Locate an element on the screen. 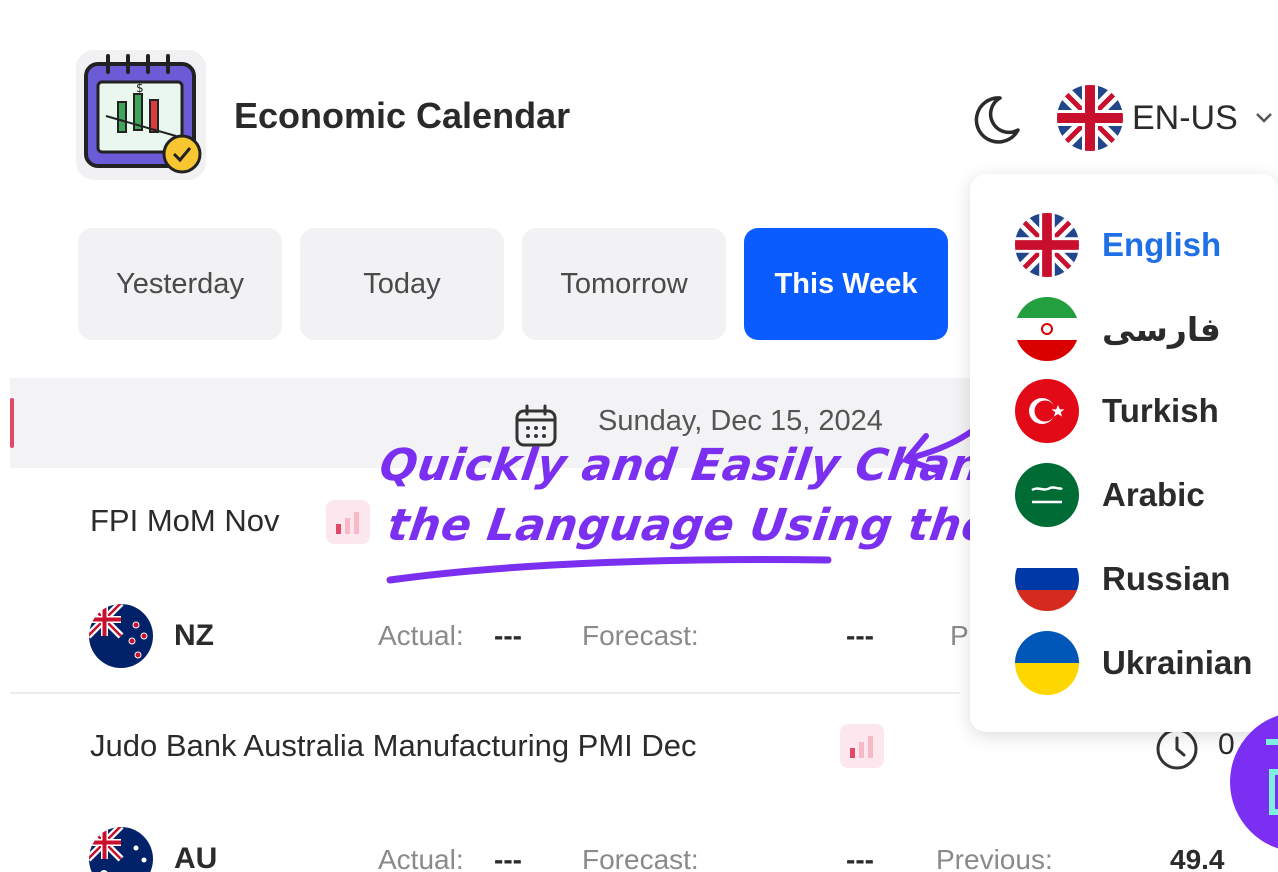 The image size is (1278, 872). dark-mode-toggle is located at coordinates (996, 120).